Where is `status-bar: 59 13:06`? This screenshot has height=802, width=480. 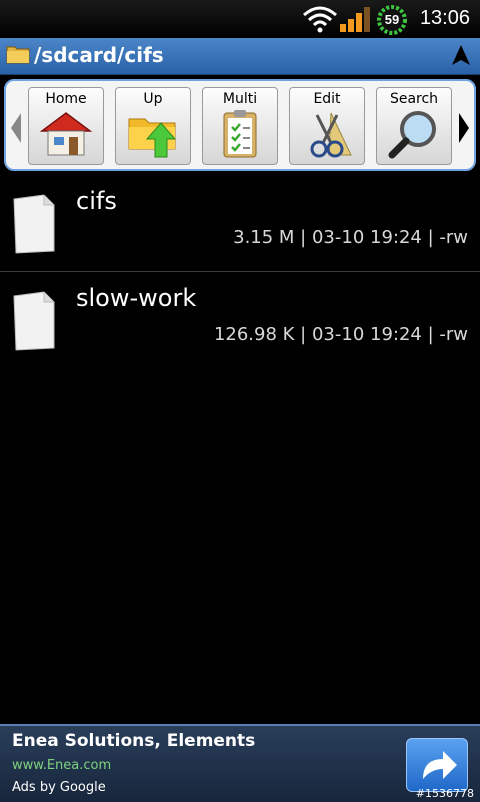
status-bar: 59 13:06 is located at coordinates (240, 19).